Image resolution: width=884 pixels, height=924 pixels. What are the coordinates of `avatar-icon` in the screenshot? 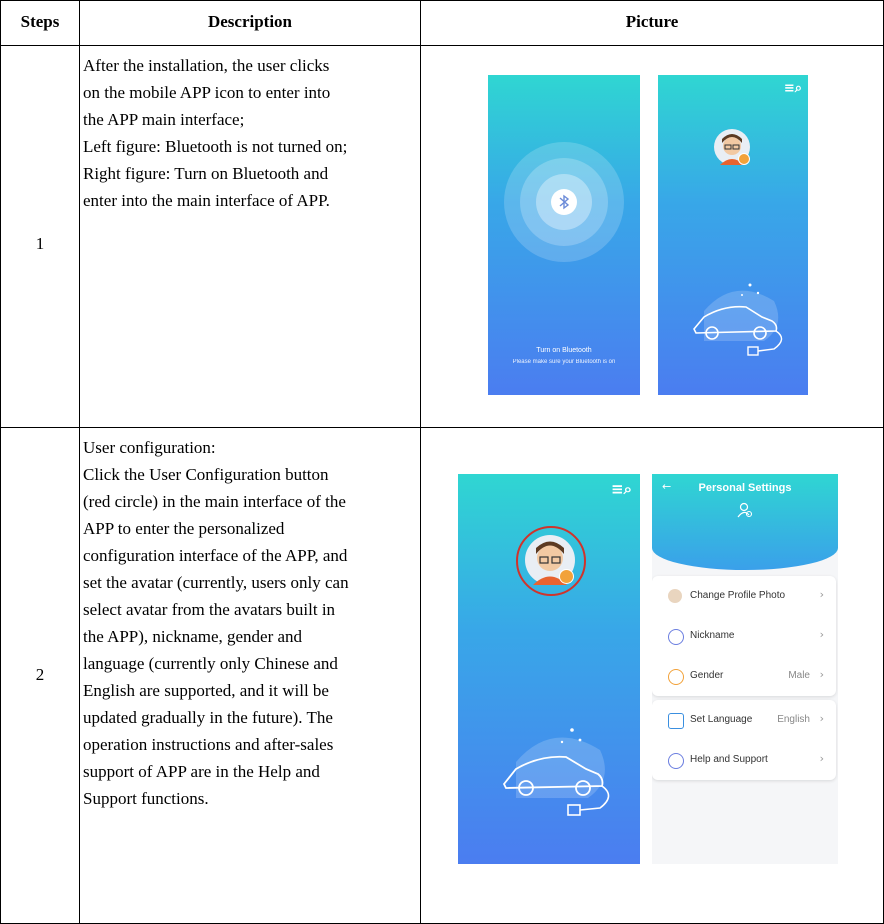 It's located at (675, 596).